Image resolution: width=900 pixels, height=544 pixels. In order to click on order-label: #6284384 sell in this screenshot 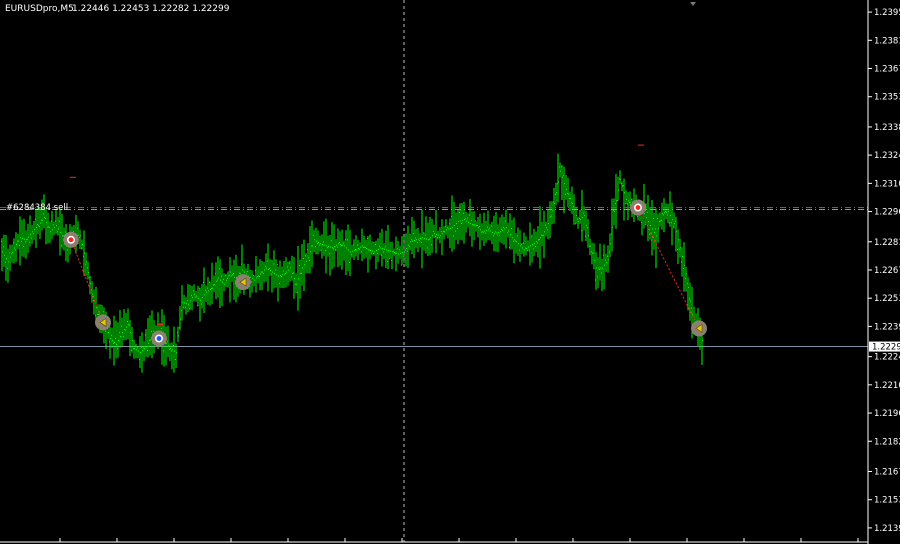, I will do `click(37, 208)`.